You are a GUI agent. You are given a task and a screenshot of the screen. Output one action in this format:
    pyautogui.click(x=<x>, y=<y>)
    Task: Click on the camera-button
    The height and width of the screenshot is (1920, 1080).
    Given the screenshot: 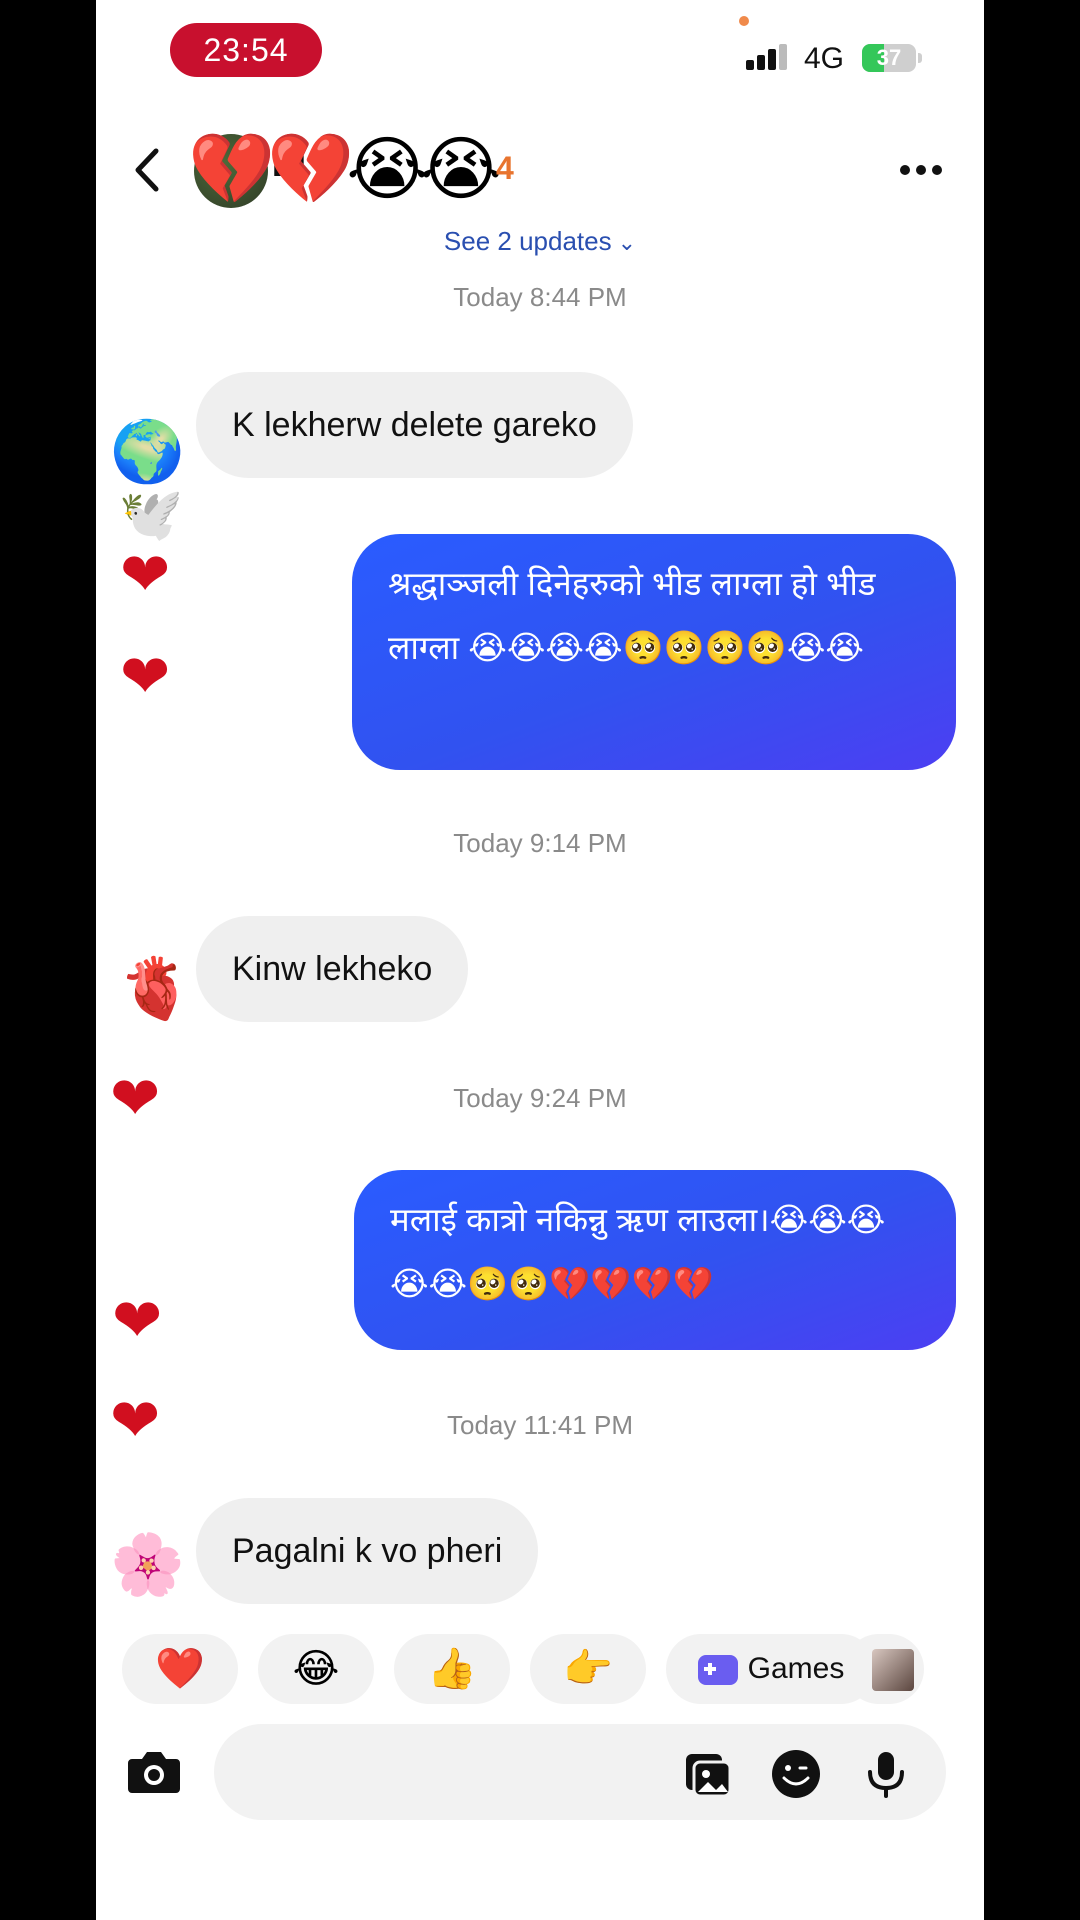 What is the action you would take?
    pyautogui.click(x=154, y=1771)
    